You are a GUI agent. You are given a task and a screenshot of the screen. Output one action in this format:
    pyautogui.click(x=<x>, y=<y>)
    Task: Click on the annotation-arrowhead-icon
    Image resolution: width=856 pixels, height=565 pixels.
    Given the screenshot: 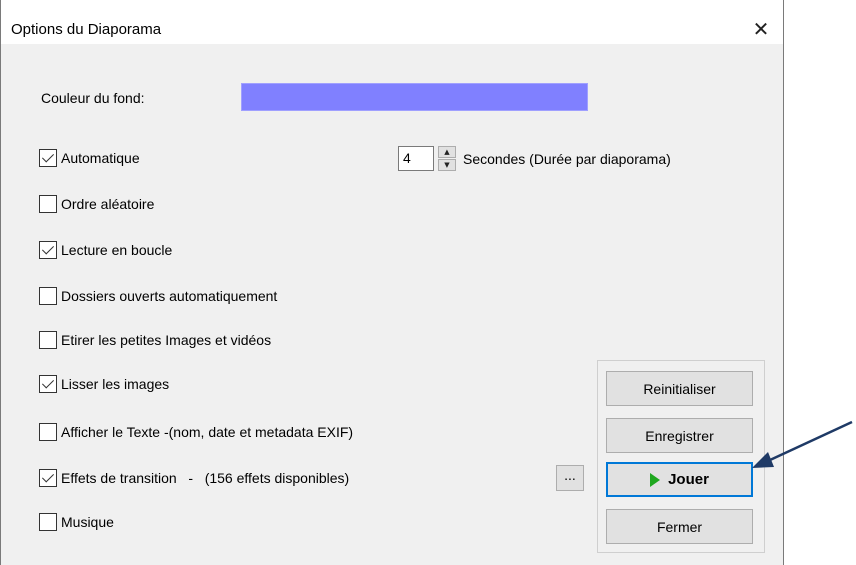 What is the action you would take?
    pyautogui.click(x=763, y=460)
    